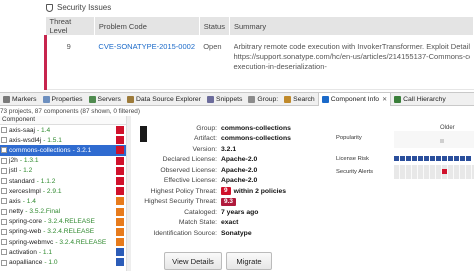 The image size is (474, 271). What do you see at coordinates (63, 130) in the screenshot?
I see `list-item: axis-saaj - 1.4` at bounding box center [63, 130].